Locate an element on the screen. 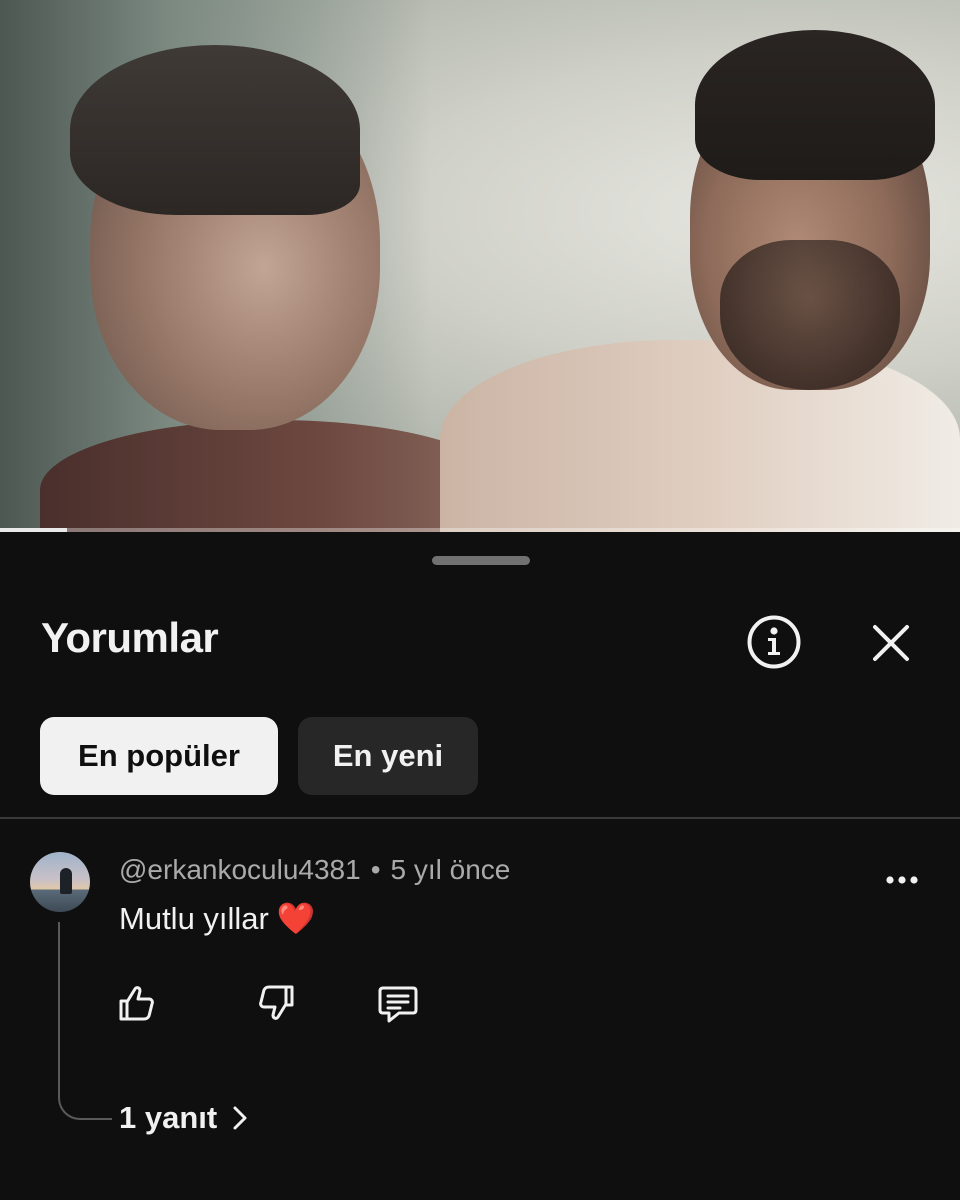  comments-title: Yorumlar is located at coordinates (130, 637).